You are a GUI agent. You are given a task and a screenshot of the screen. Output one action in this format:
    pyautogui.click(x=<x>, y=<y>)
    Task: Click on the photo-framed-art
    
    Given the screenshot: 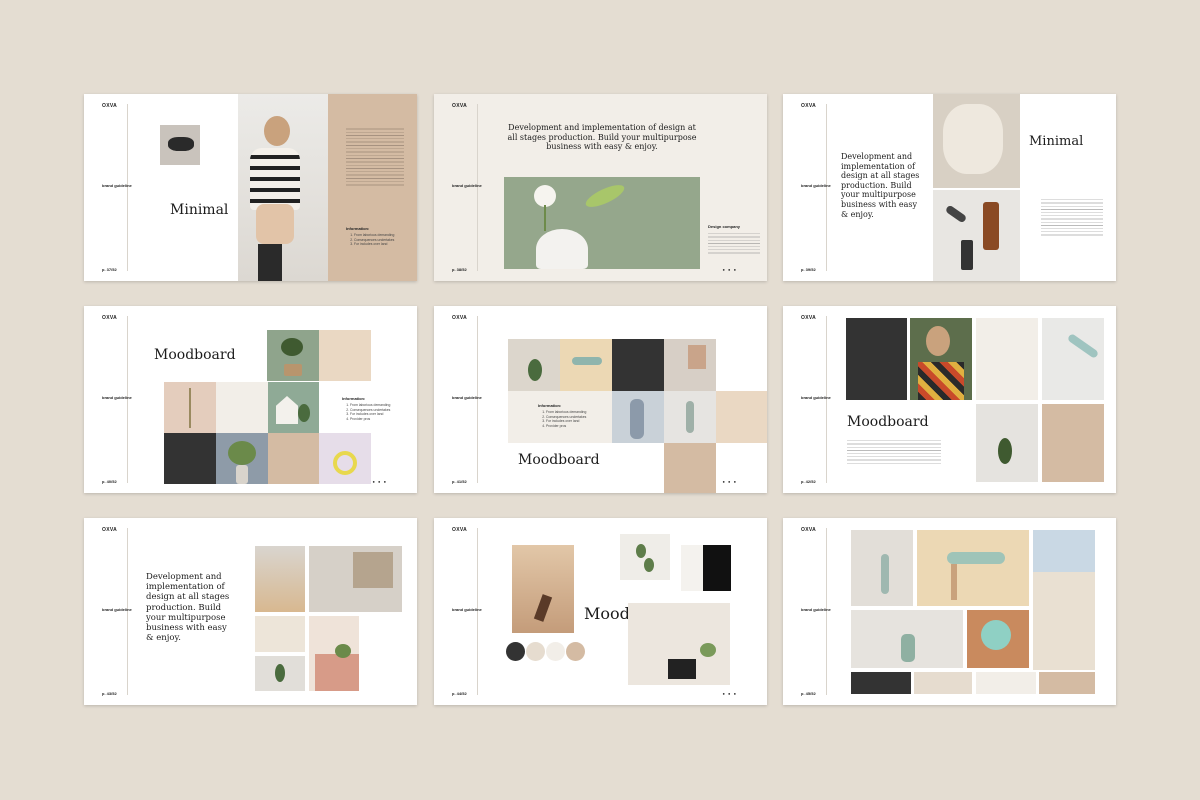 What is the action you would take?
    pyautogui.click(x=690, y=365)
    